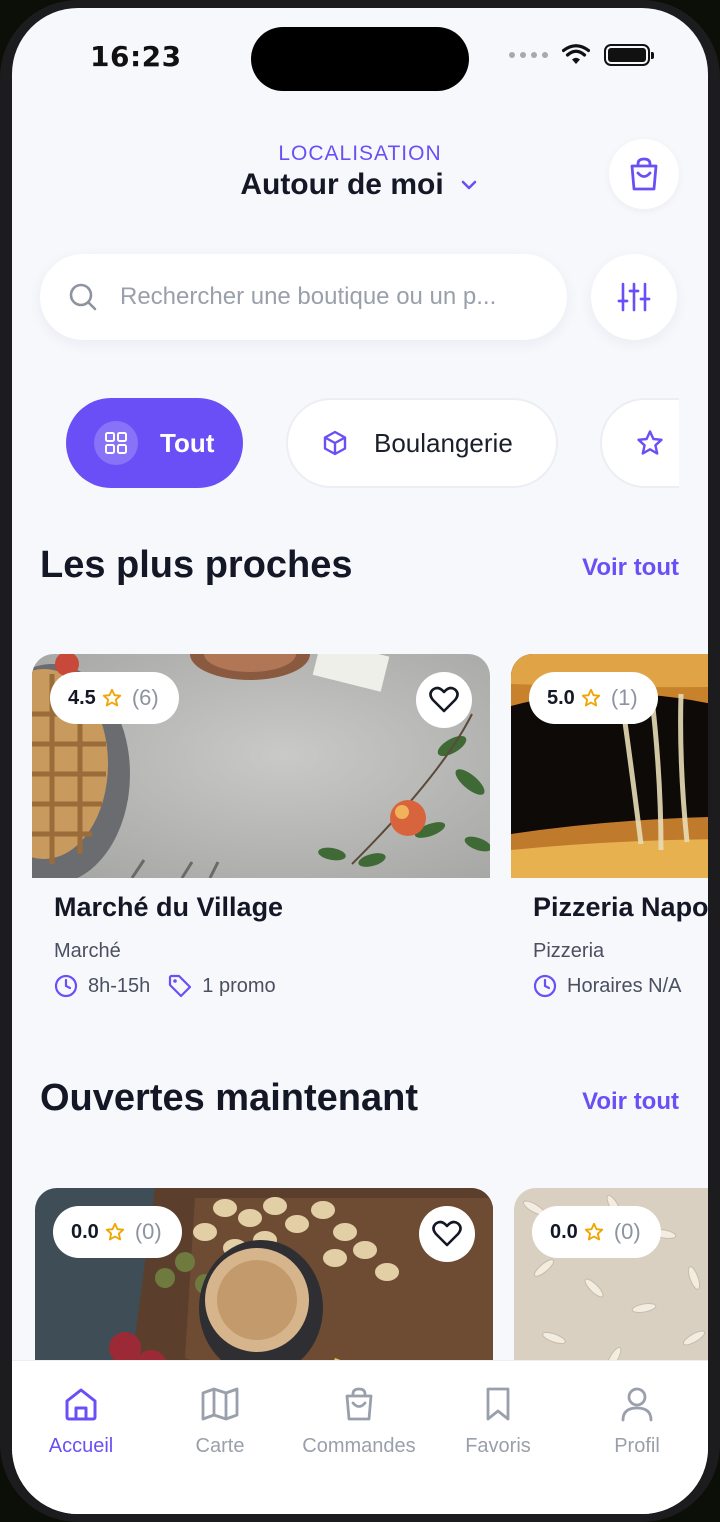  What do you see at coordinates (624, 985) in the screenshot?
I see `shop-hours: Horaires N/A` at bounding box center [624, 985].